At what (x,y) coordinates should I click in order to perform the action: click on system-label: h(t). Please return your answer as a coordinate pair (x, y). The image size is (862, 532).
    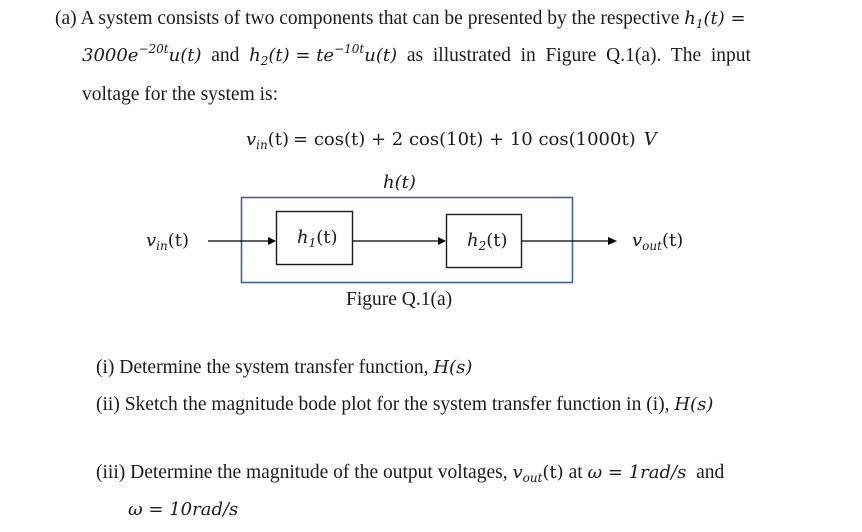
    Looking at the image, I should click on (399, 182).